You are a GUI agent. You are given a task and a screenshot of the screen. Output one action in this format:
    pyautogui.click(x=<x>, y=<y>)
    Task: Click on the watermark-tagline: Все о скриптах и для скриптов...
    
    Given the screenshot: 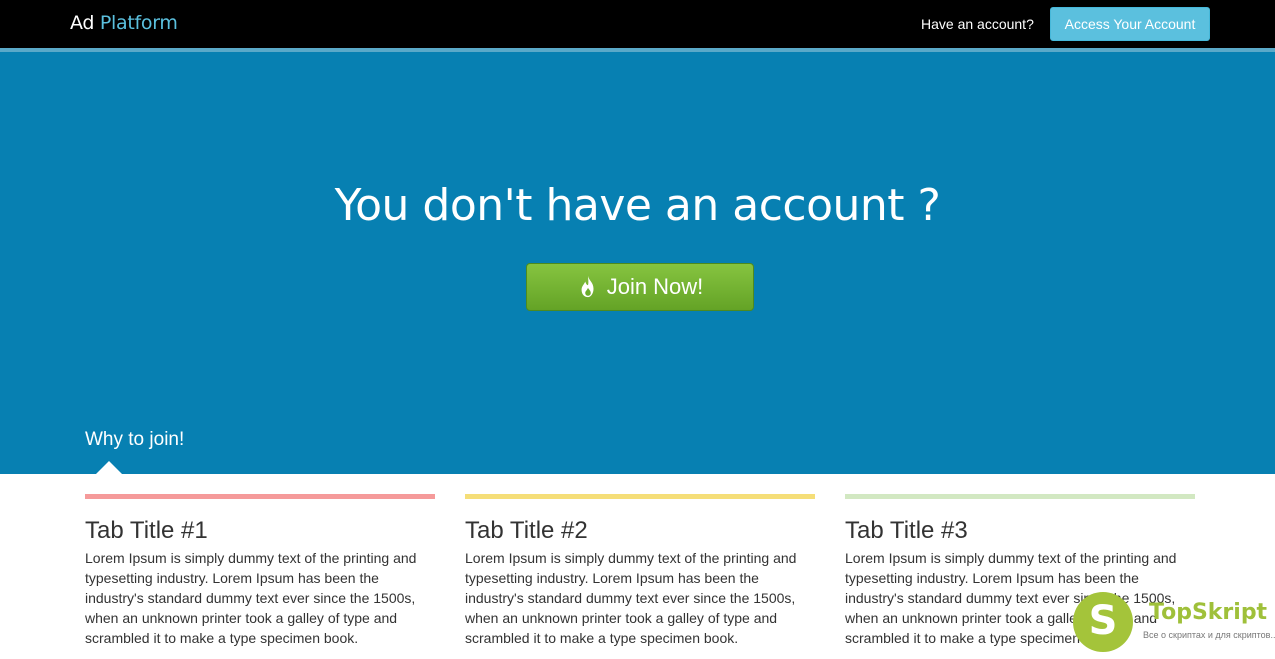 What is the action you would take?
    pyautogui.click(x=1209, y=635)
    